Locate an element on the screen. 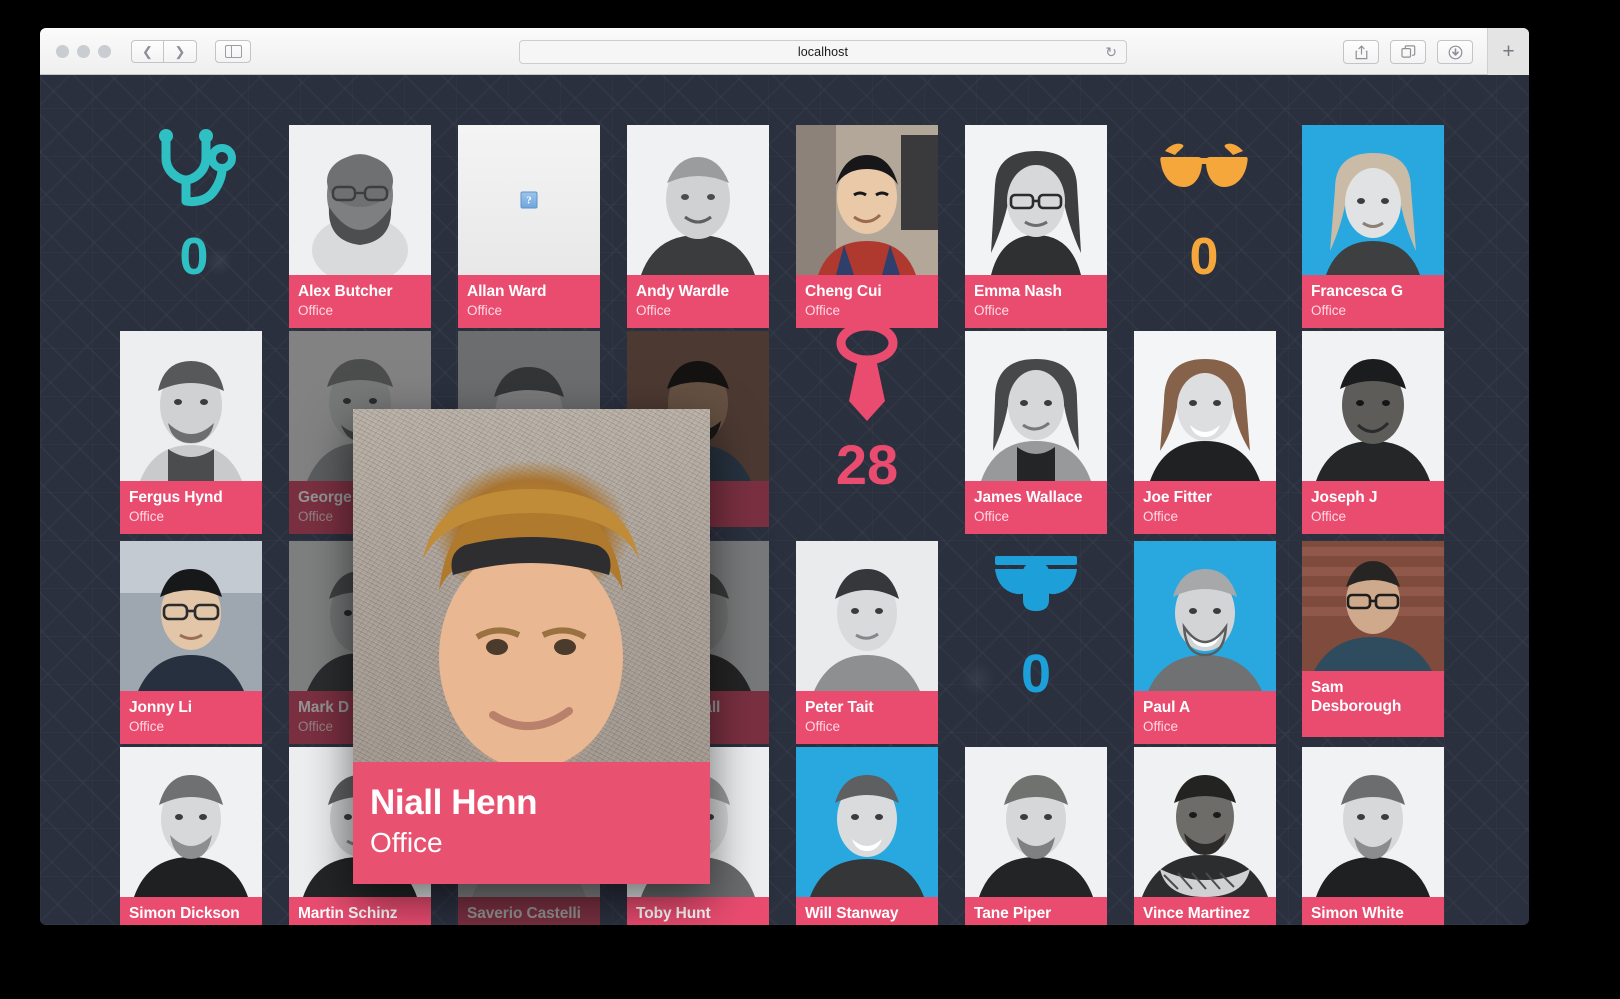 This screenshot has width=1620, height=999. share-icon is located at coordinates (1361, 52).